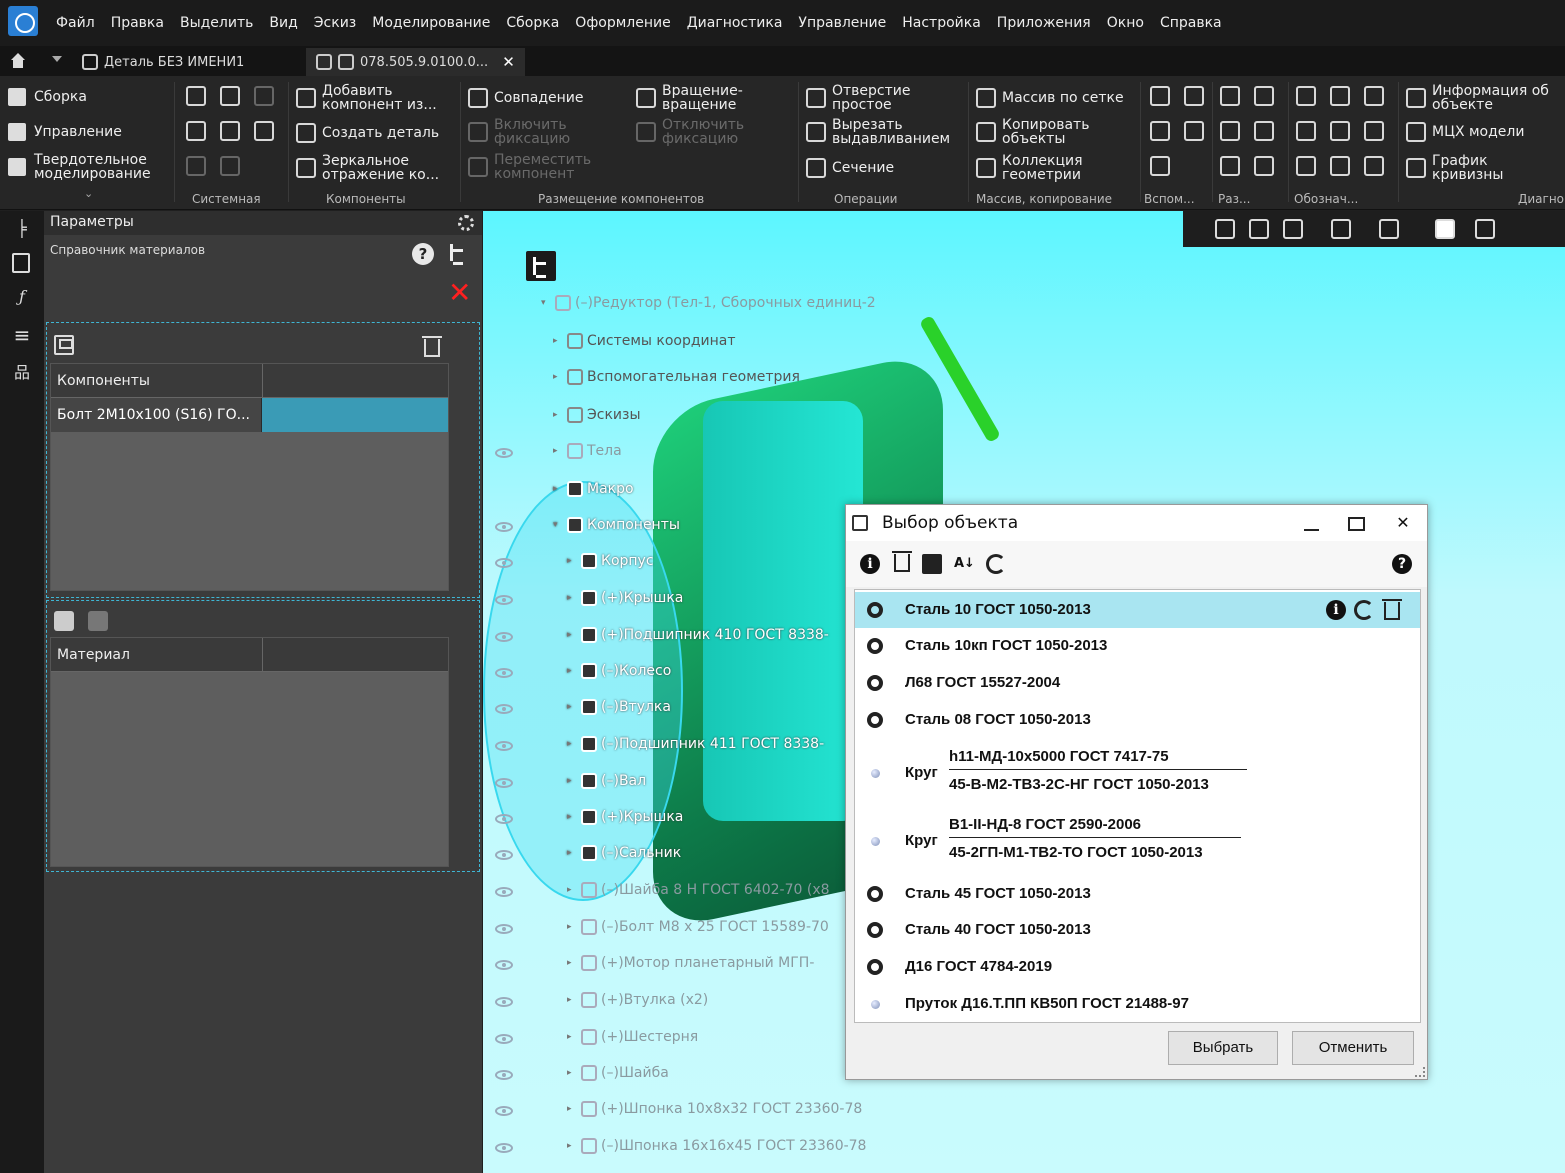  Describe the element at coordinates (698, 890) in the screenshot. I see `tree-node-washer-8: ▸ (–) Шайба 8 Н ГОСТ 6402-70 (х8` at that location.